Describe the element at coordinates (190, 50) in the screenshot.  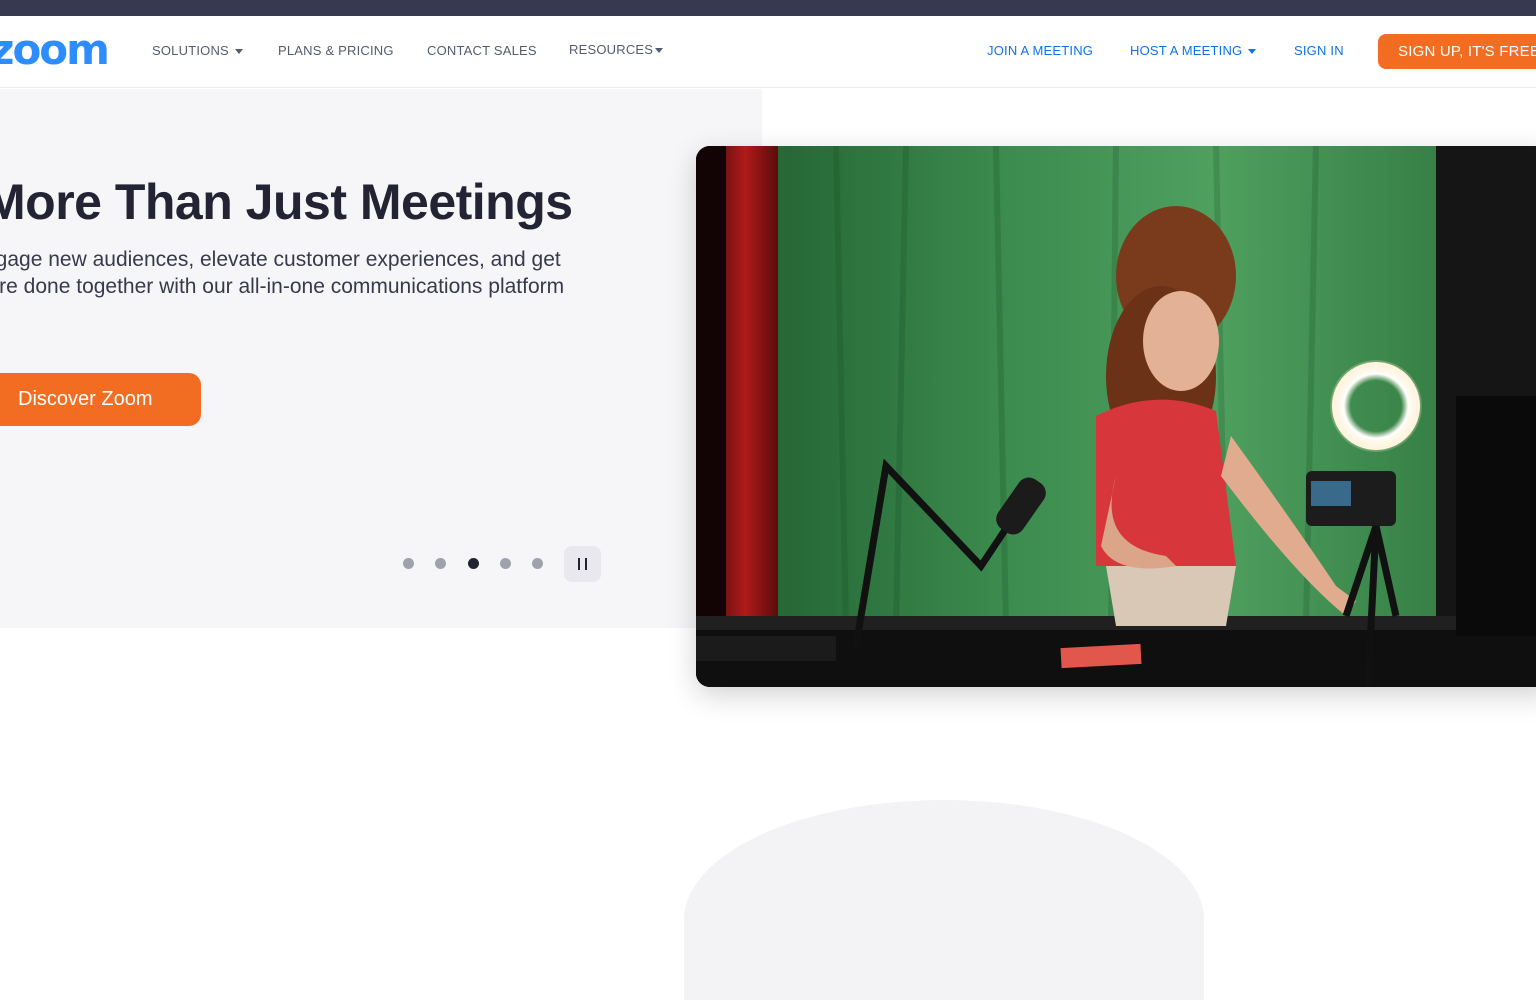
I see `nav-solutions-label: SOLUTIONS` at that location.